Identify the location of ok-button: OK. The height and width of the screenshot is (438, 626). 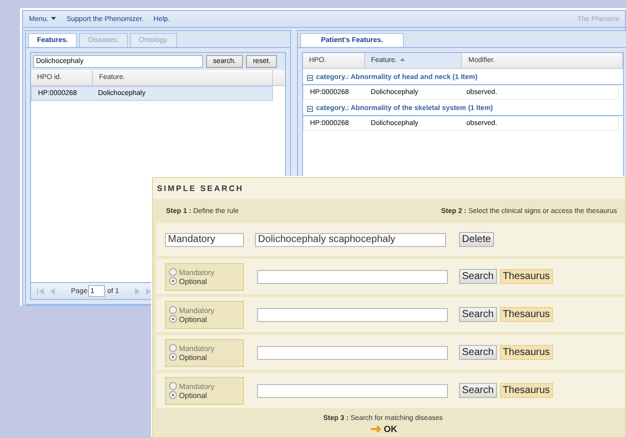
(384, 429).